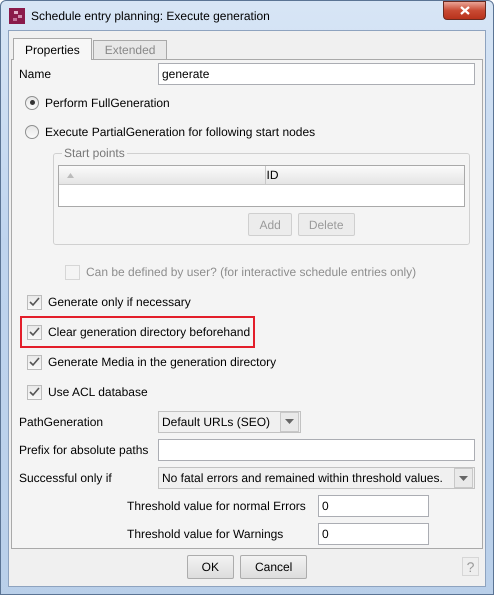 The height and width of the screenshot is (595, 494). What do you see at coordinates (61, 421) in the screenshot?
I see `field-label: PathGeneration` at bounding box center [61, 421].